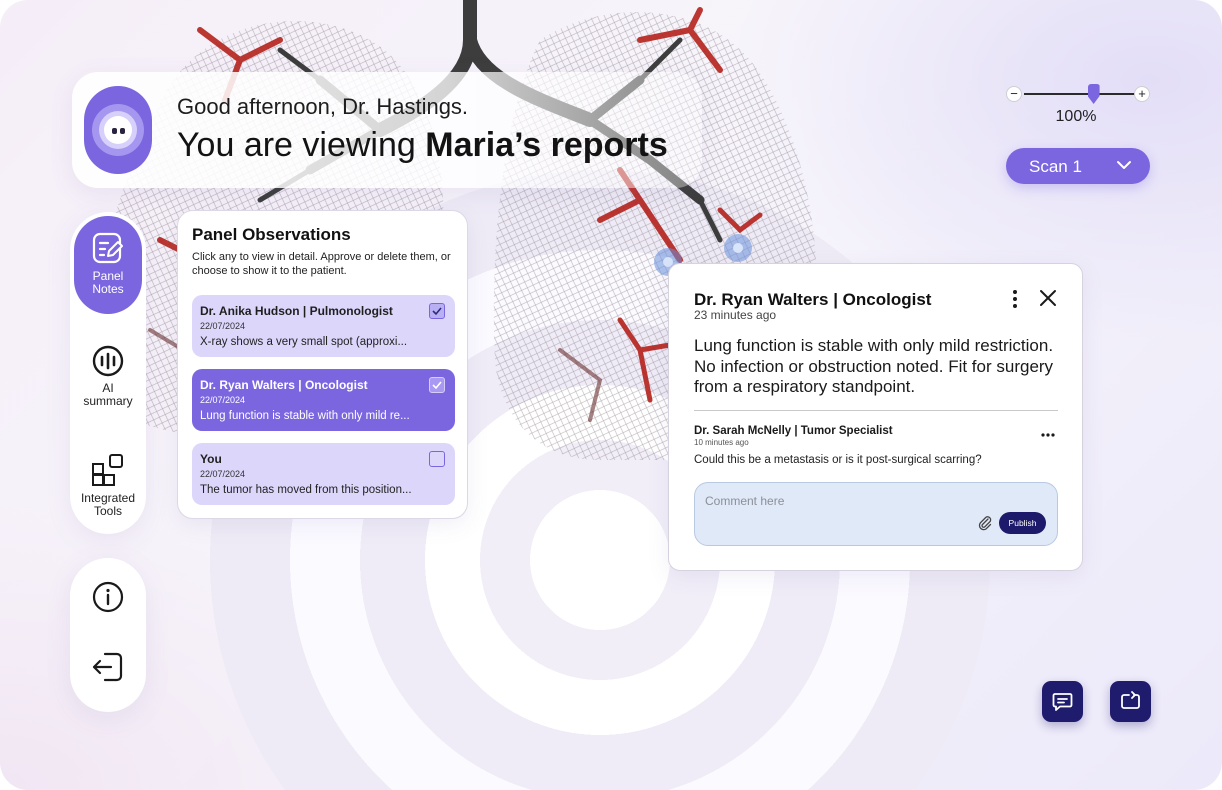 This screenshot has width=1222, height=790. I want to click on comment-author: Dr. Sarah McNelly | Tumor Specialist, so click(793, 431).